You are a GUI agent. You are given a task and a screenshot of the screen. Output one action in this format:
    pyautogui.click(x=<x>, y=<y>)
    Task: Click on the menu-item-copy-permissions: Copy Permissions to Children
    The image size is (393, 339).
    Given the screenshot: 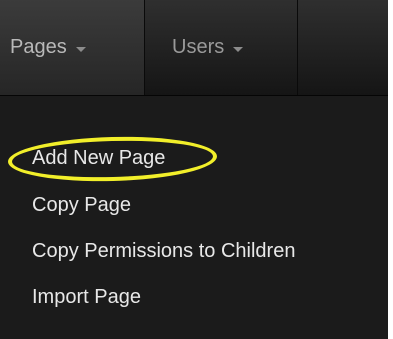 What is the action you would take?
    pyautogui.click(x=163, y=251)
    